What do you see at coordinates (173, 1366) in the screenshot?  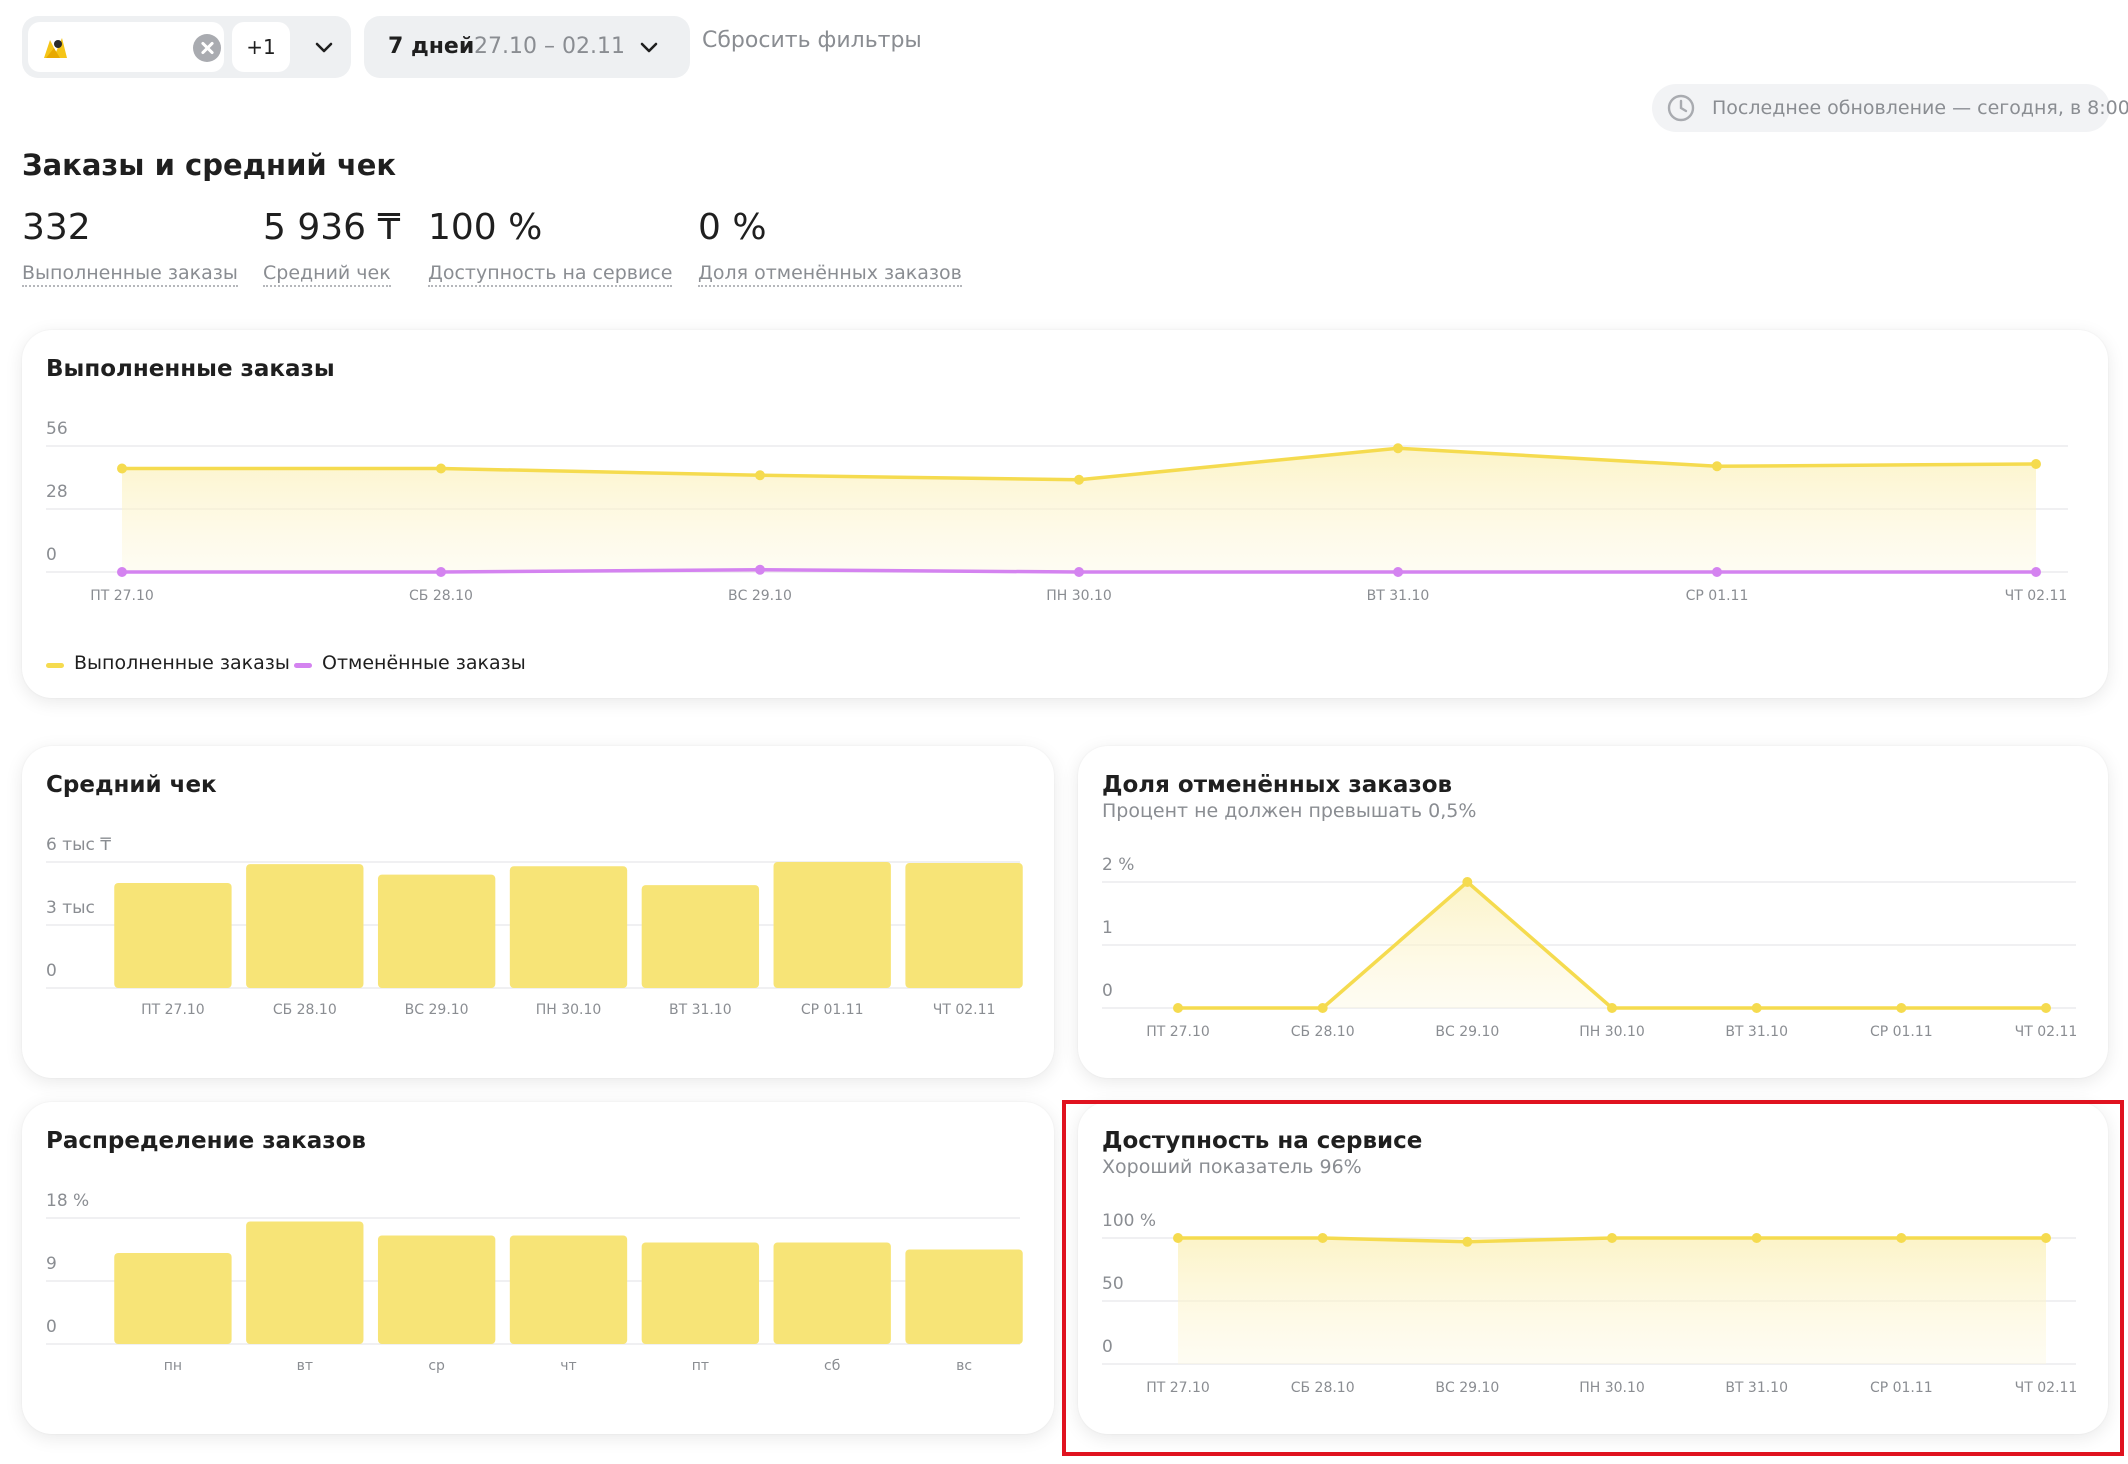 I see `x-tick-label: пн` at bounding box center [173, 1366].